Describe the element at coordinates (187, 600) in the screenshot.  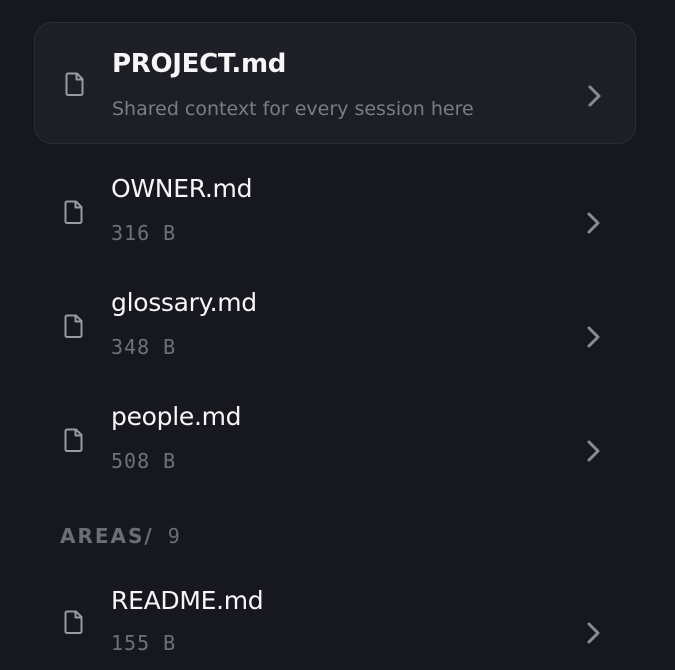
I see `file-name: README.md` at that location.